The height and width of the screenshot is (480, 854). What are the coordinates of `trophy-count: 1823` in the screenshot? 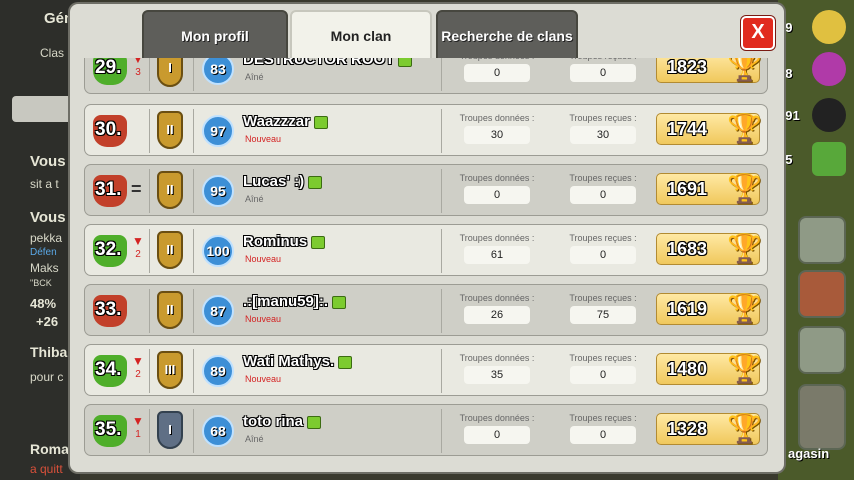 It's located at (687, 67).